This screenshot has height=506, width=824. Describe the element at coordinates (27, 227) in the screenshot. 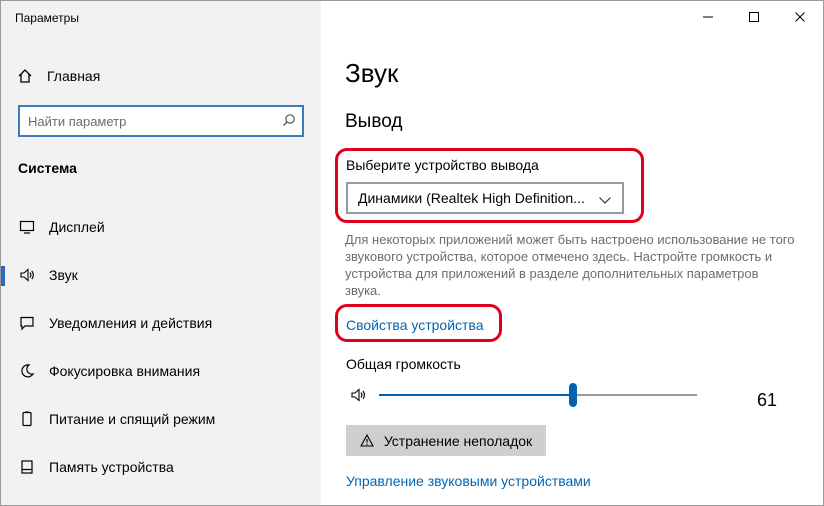

I see `display-icon` at that location.